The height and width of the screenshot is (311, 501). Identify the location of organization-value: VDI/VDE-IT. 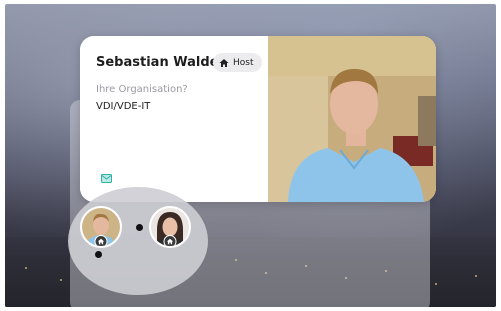
(123, 106).